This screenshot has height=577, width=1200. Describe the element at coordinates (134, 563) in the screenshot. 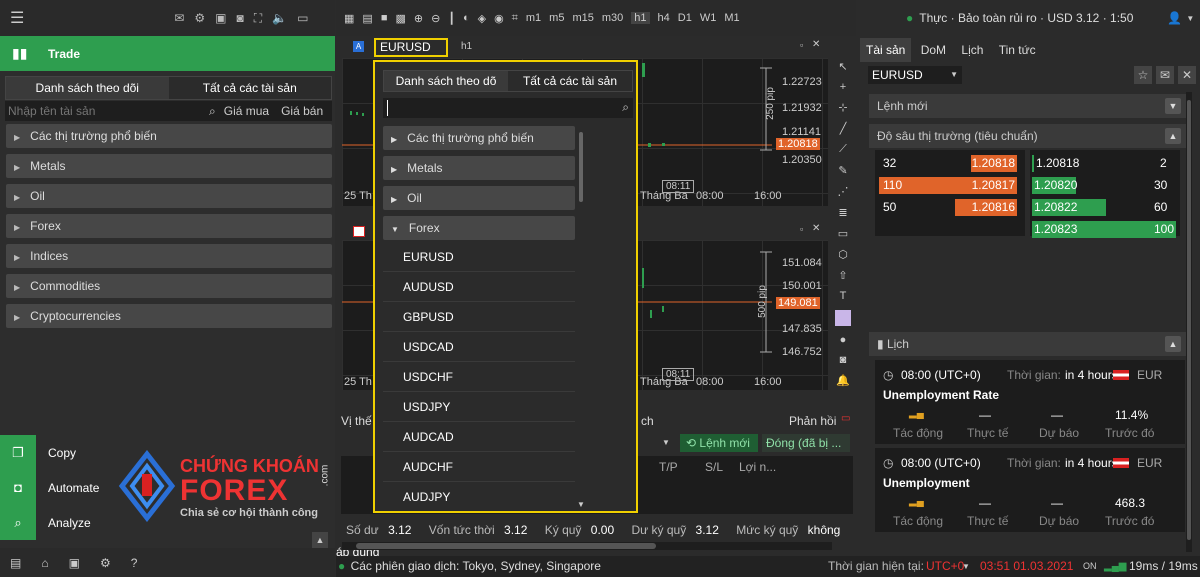

I see `help-icon: ?` at that location.